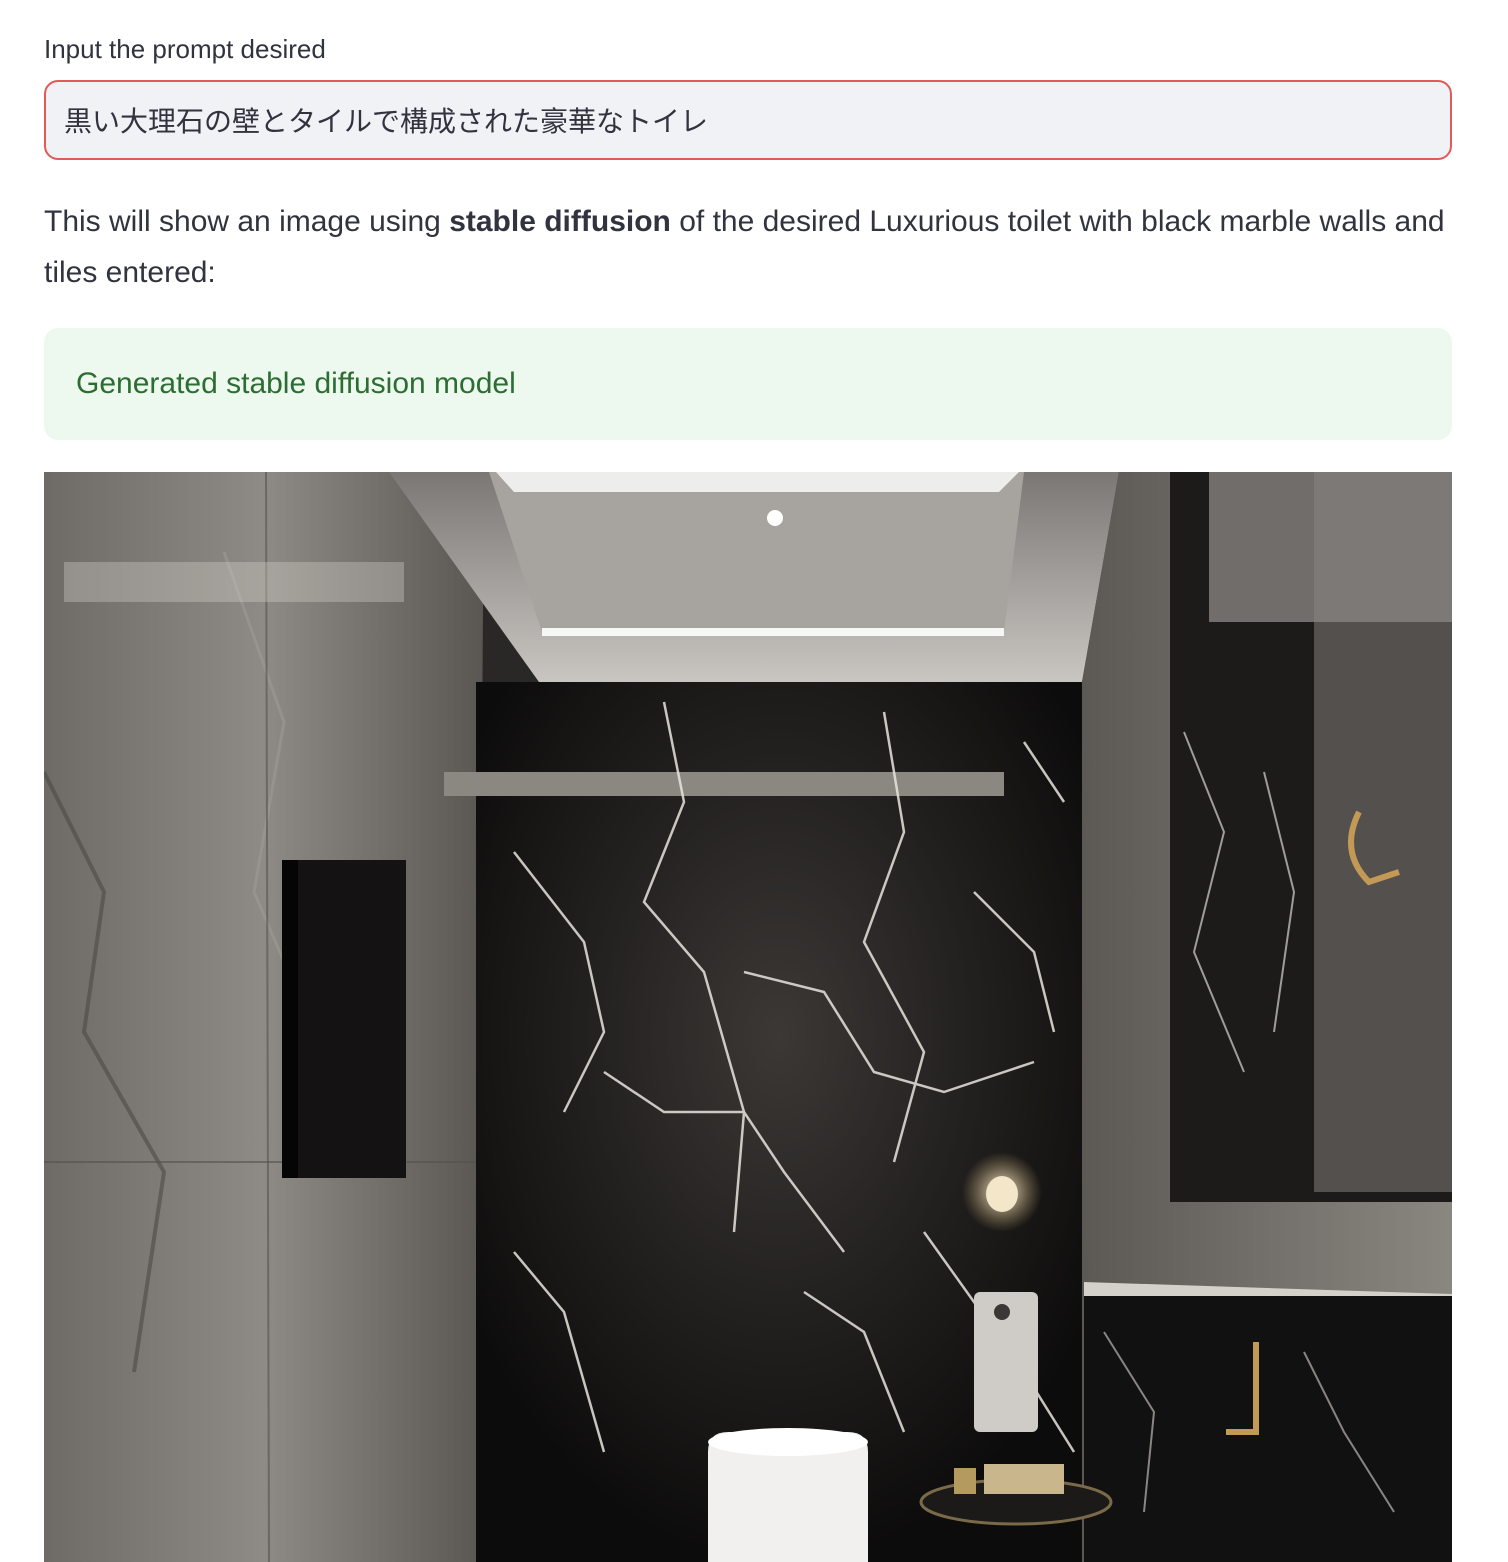 The image size is (1508, 1562). Describe the element at coordinates (296, 383) in the screenshot. I see `success-message: Generated stable diffusion model` at that location.